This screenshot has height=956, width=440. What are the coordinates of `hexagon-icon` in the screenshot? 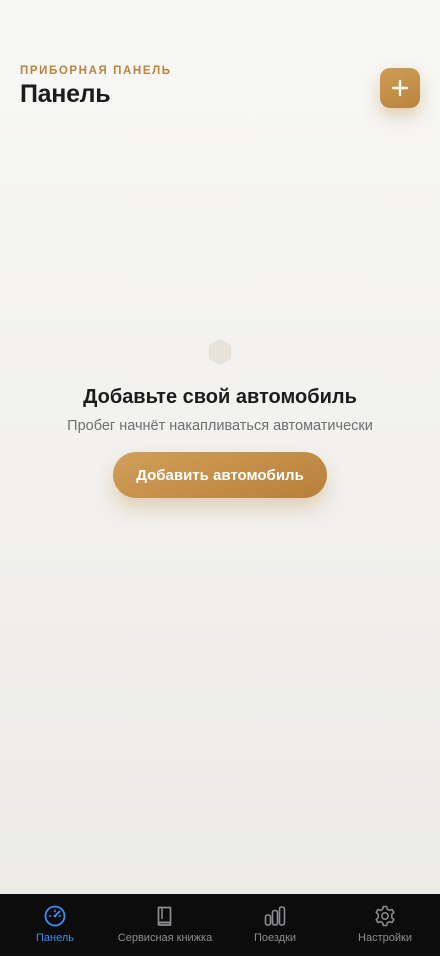 It's located at (220, 352).